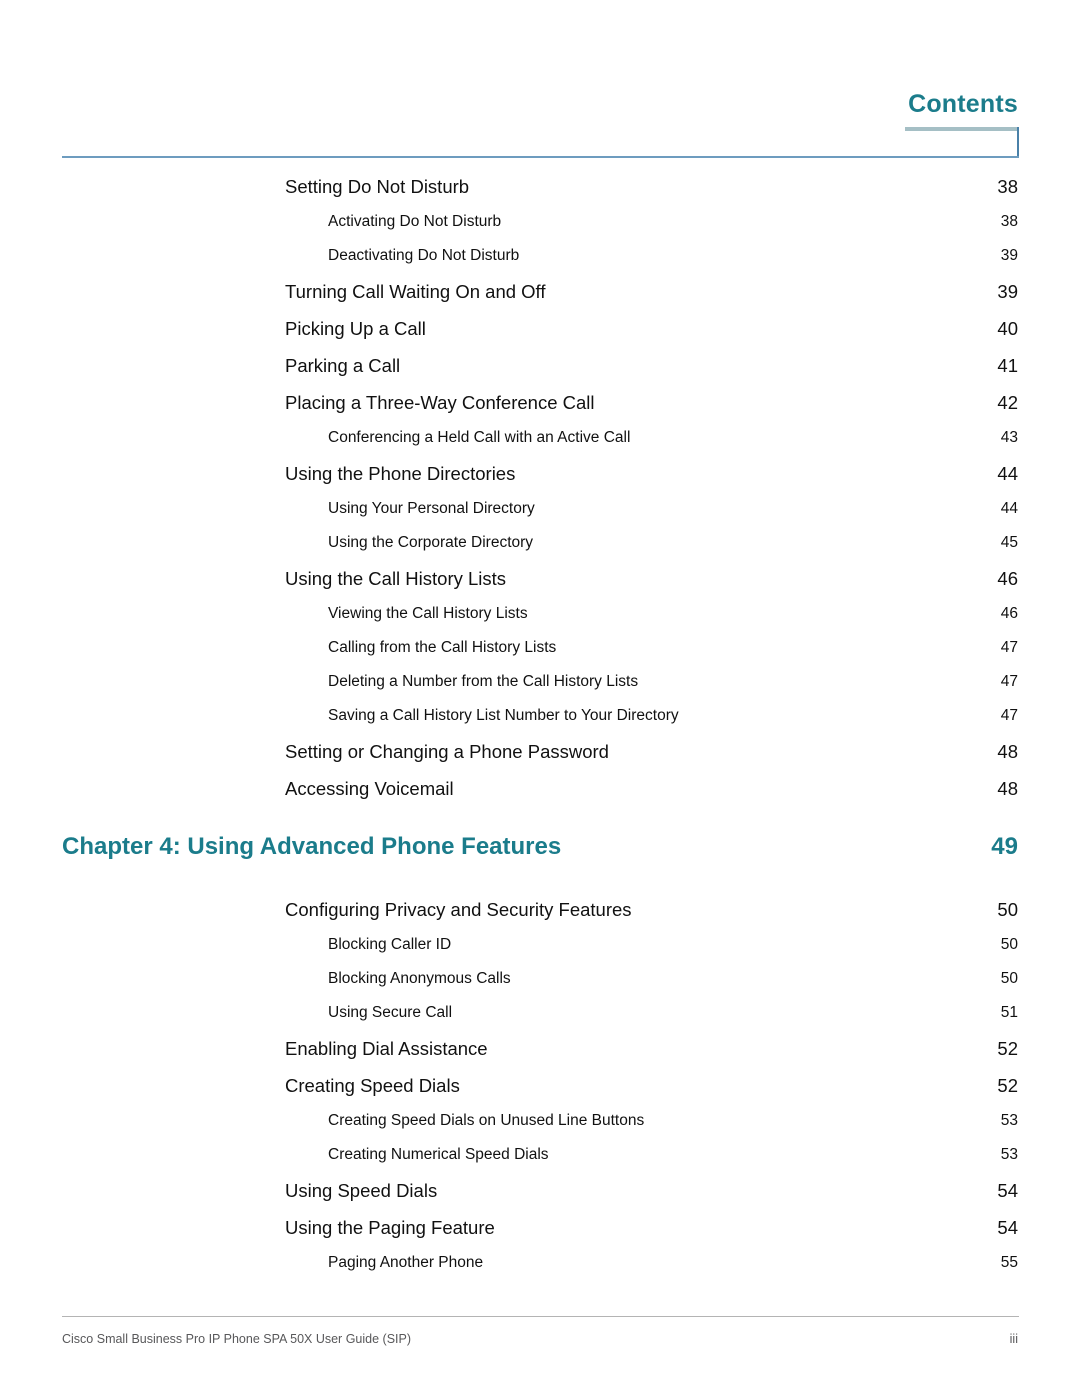  Describe the element at coordinates (1009, 542) in the screenshot. I see `toc-entry-page-number: 45` at that location.